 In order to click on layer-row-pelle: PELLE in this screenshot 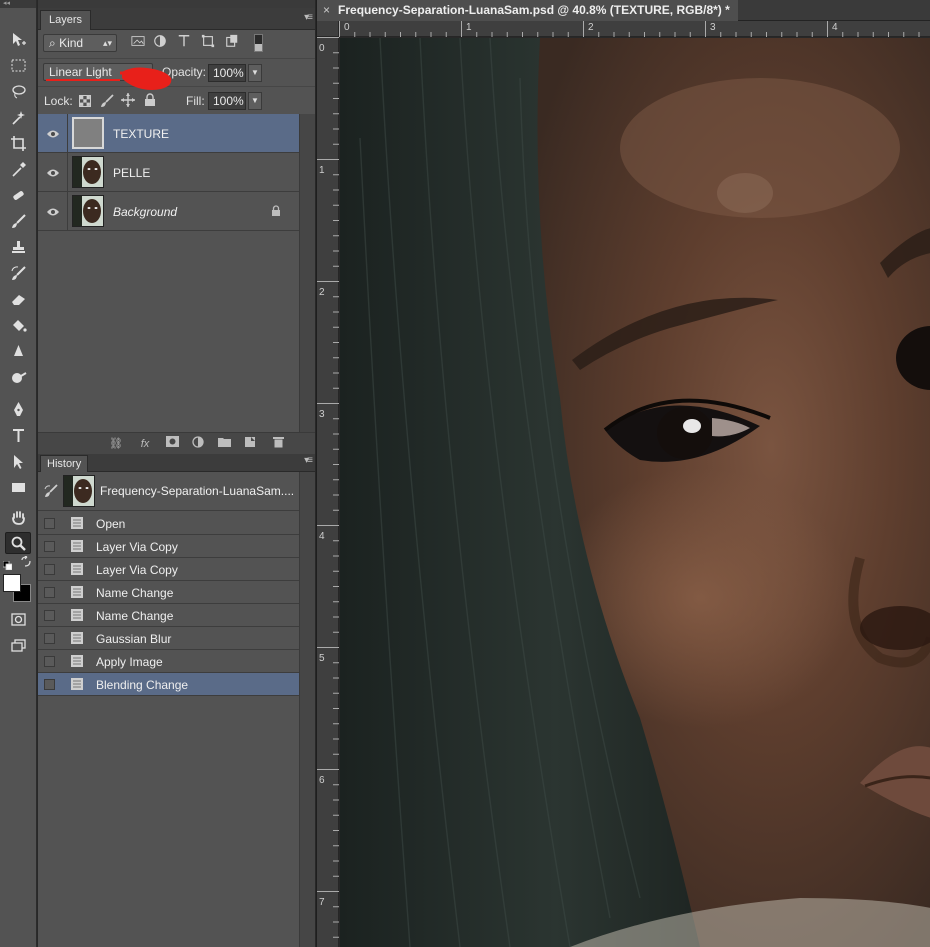, I will do `click(168, 172)`.